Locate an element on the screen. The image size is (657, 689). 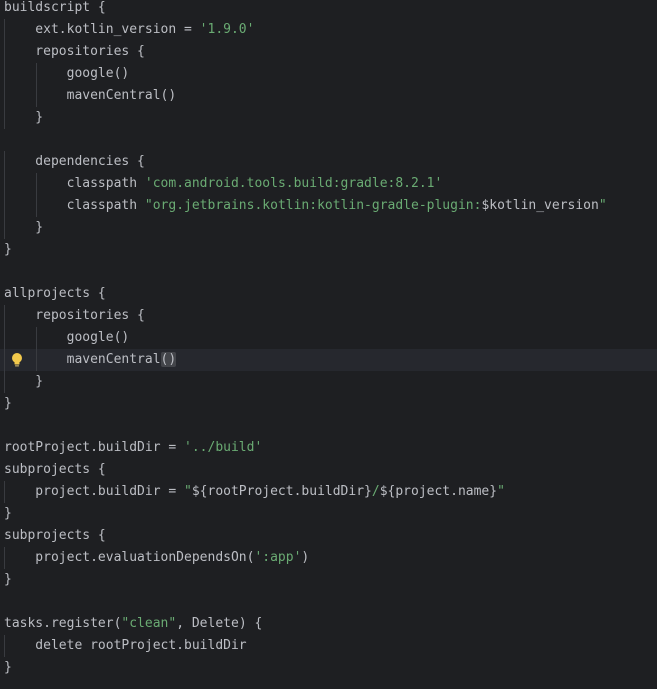
code-text: rootProject.buildDir = '../build' is located at coordinates (133, 447).